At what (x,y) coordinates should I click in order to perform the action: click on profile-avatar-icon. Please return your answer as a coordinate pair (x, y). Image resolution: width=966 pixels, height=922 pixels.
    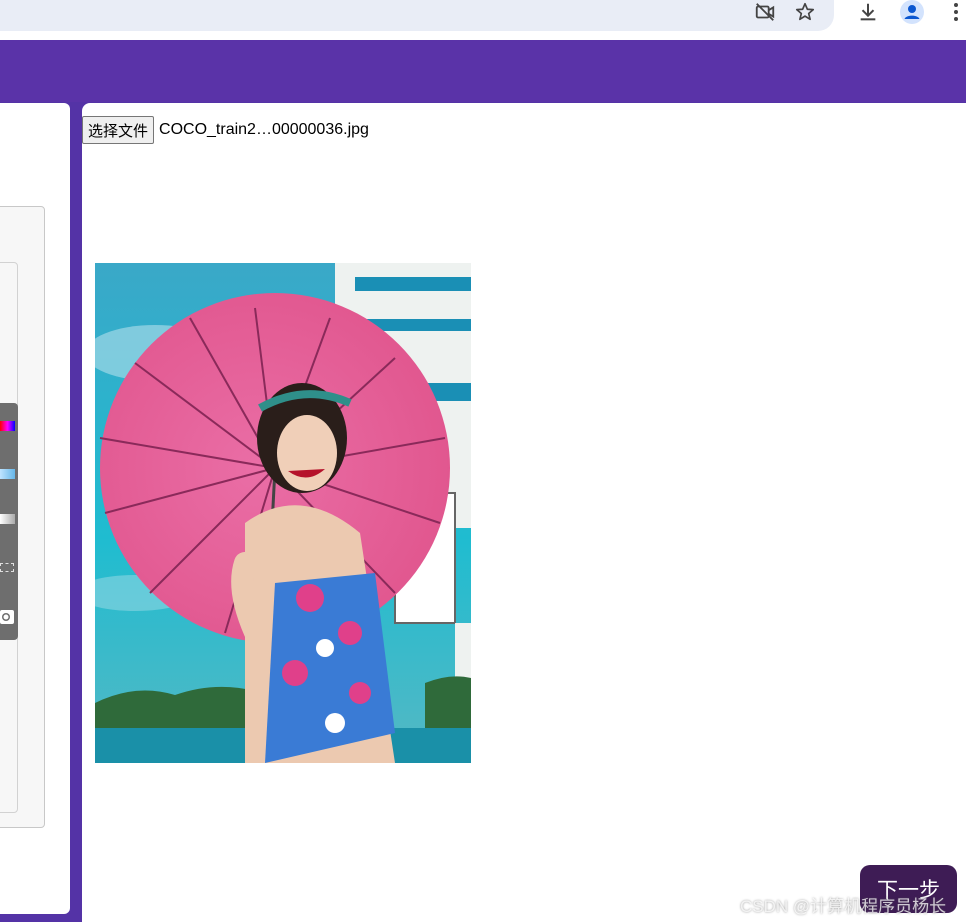
    Looking at the image, I should click on (912, 12).